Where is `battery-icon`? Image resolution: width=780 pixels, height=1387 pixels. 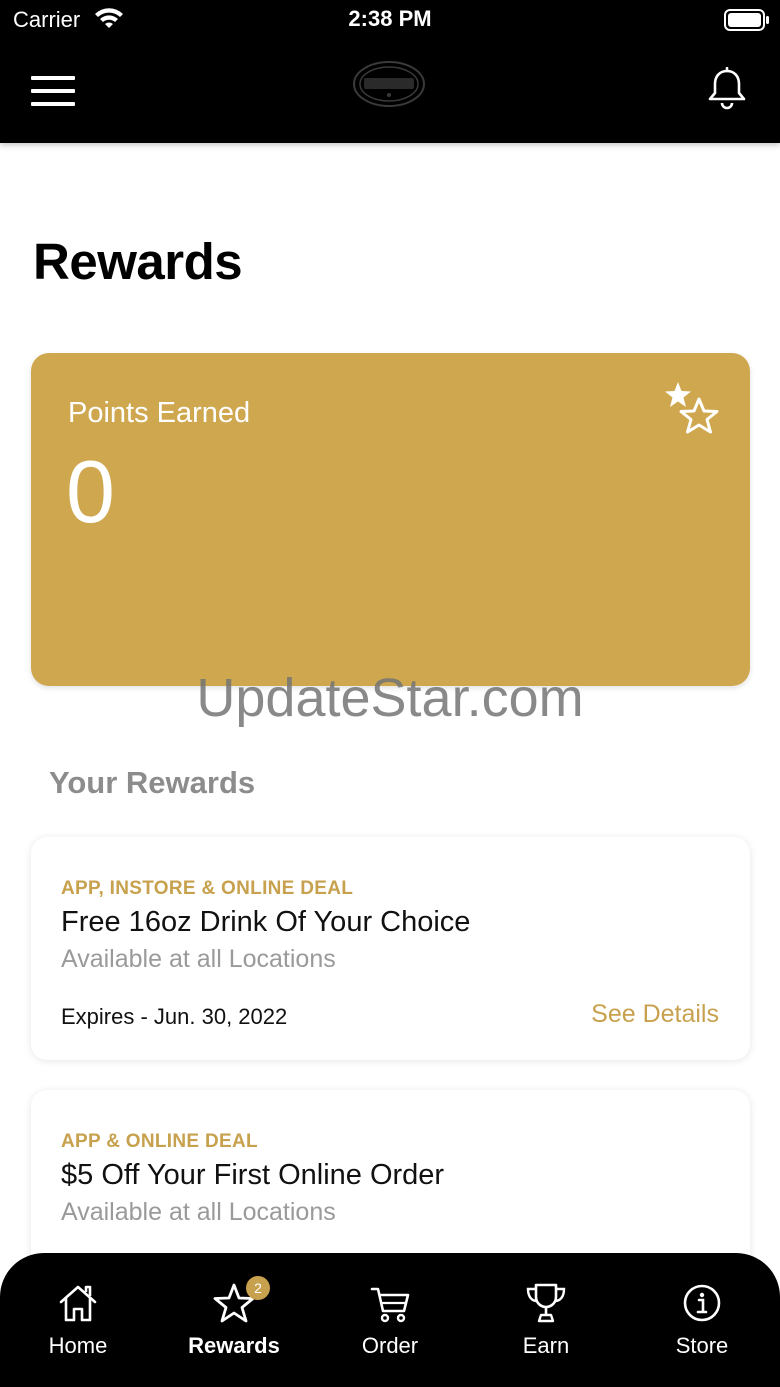
battery-icon is located at coordinates (746, 20).